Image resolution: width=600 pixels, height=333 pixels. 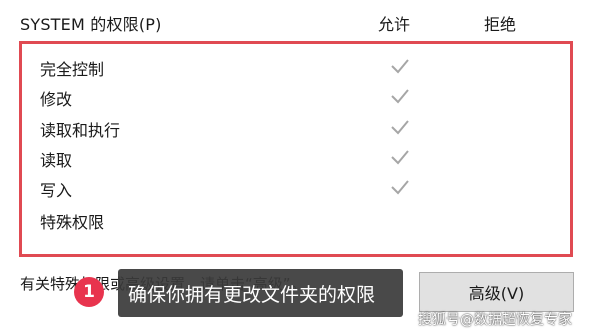 I want to click on step-number-badge: 1, so click(x=89, y=292).